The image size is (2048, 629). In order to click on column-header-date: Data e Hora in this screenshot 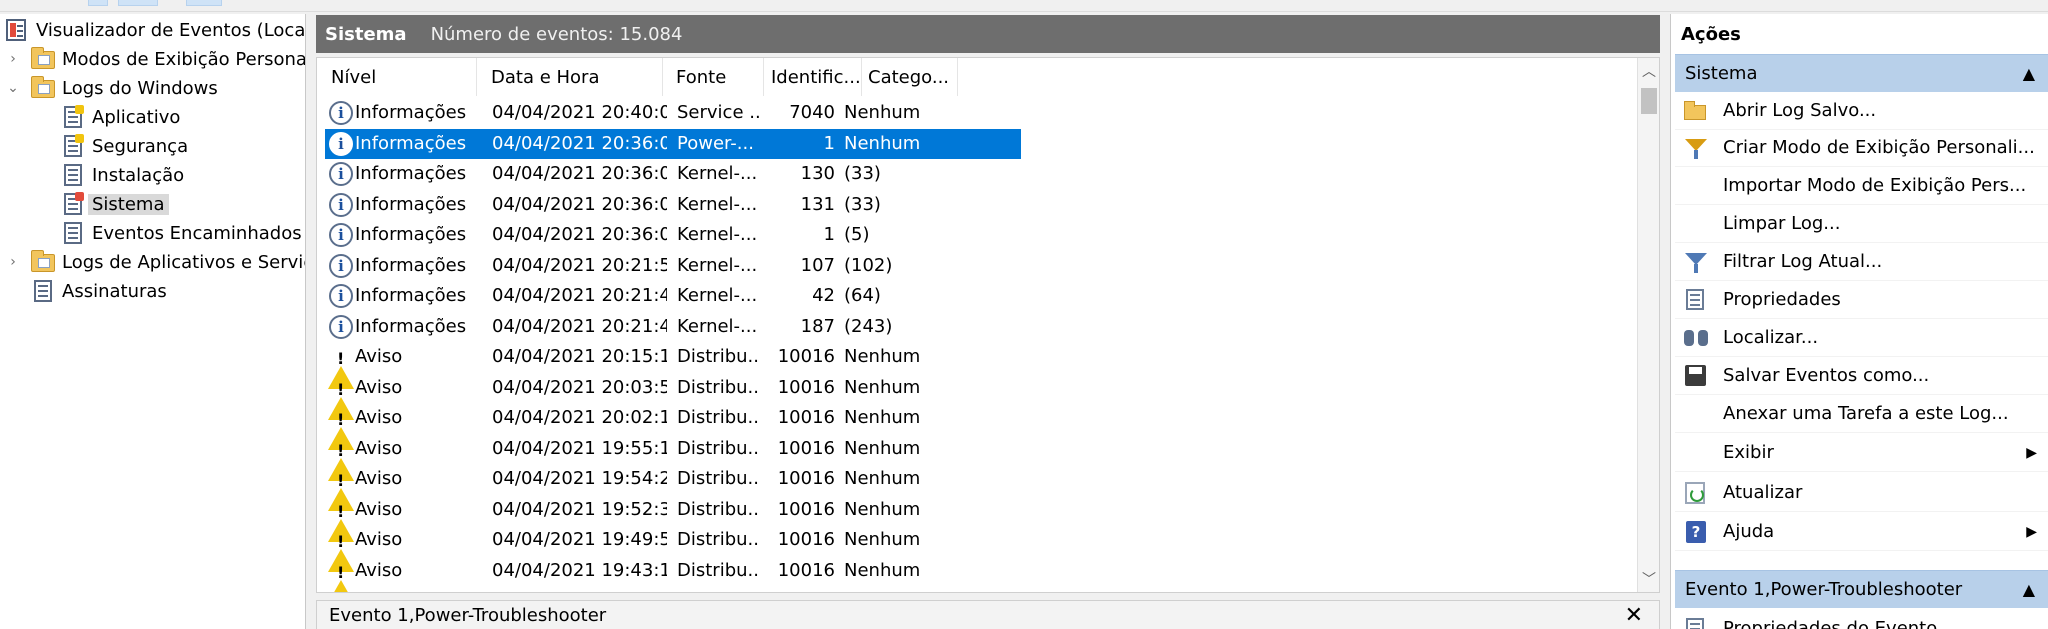, I will do `click(574, 77)`.